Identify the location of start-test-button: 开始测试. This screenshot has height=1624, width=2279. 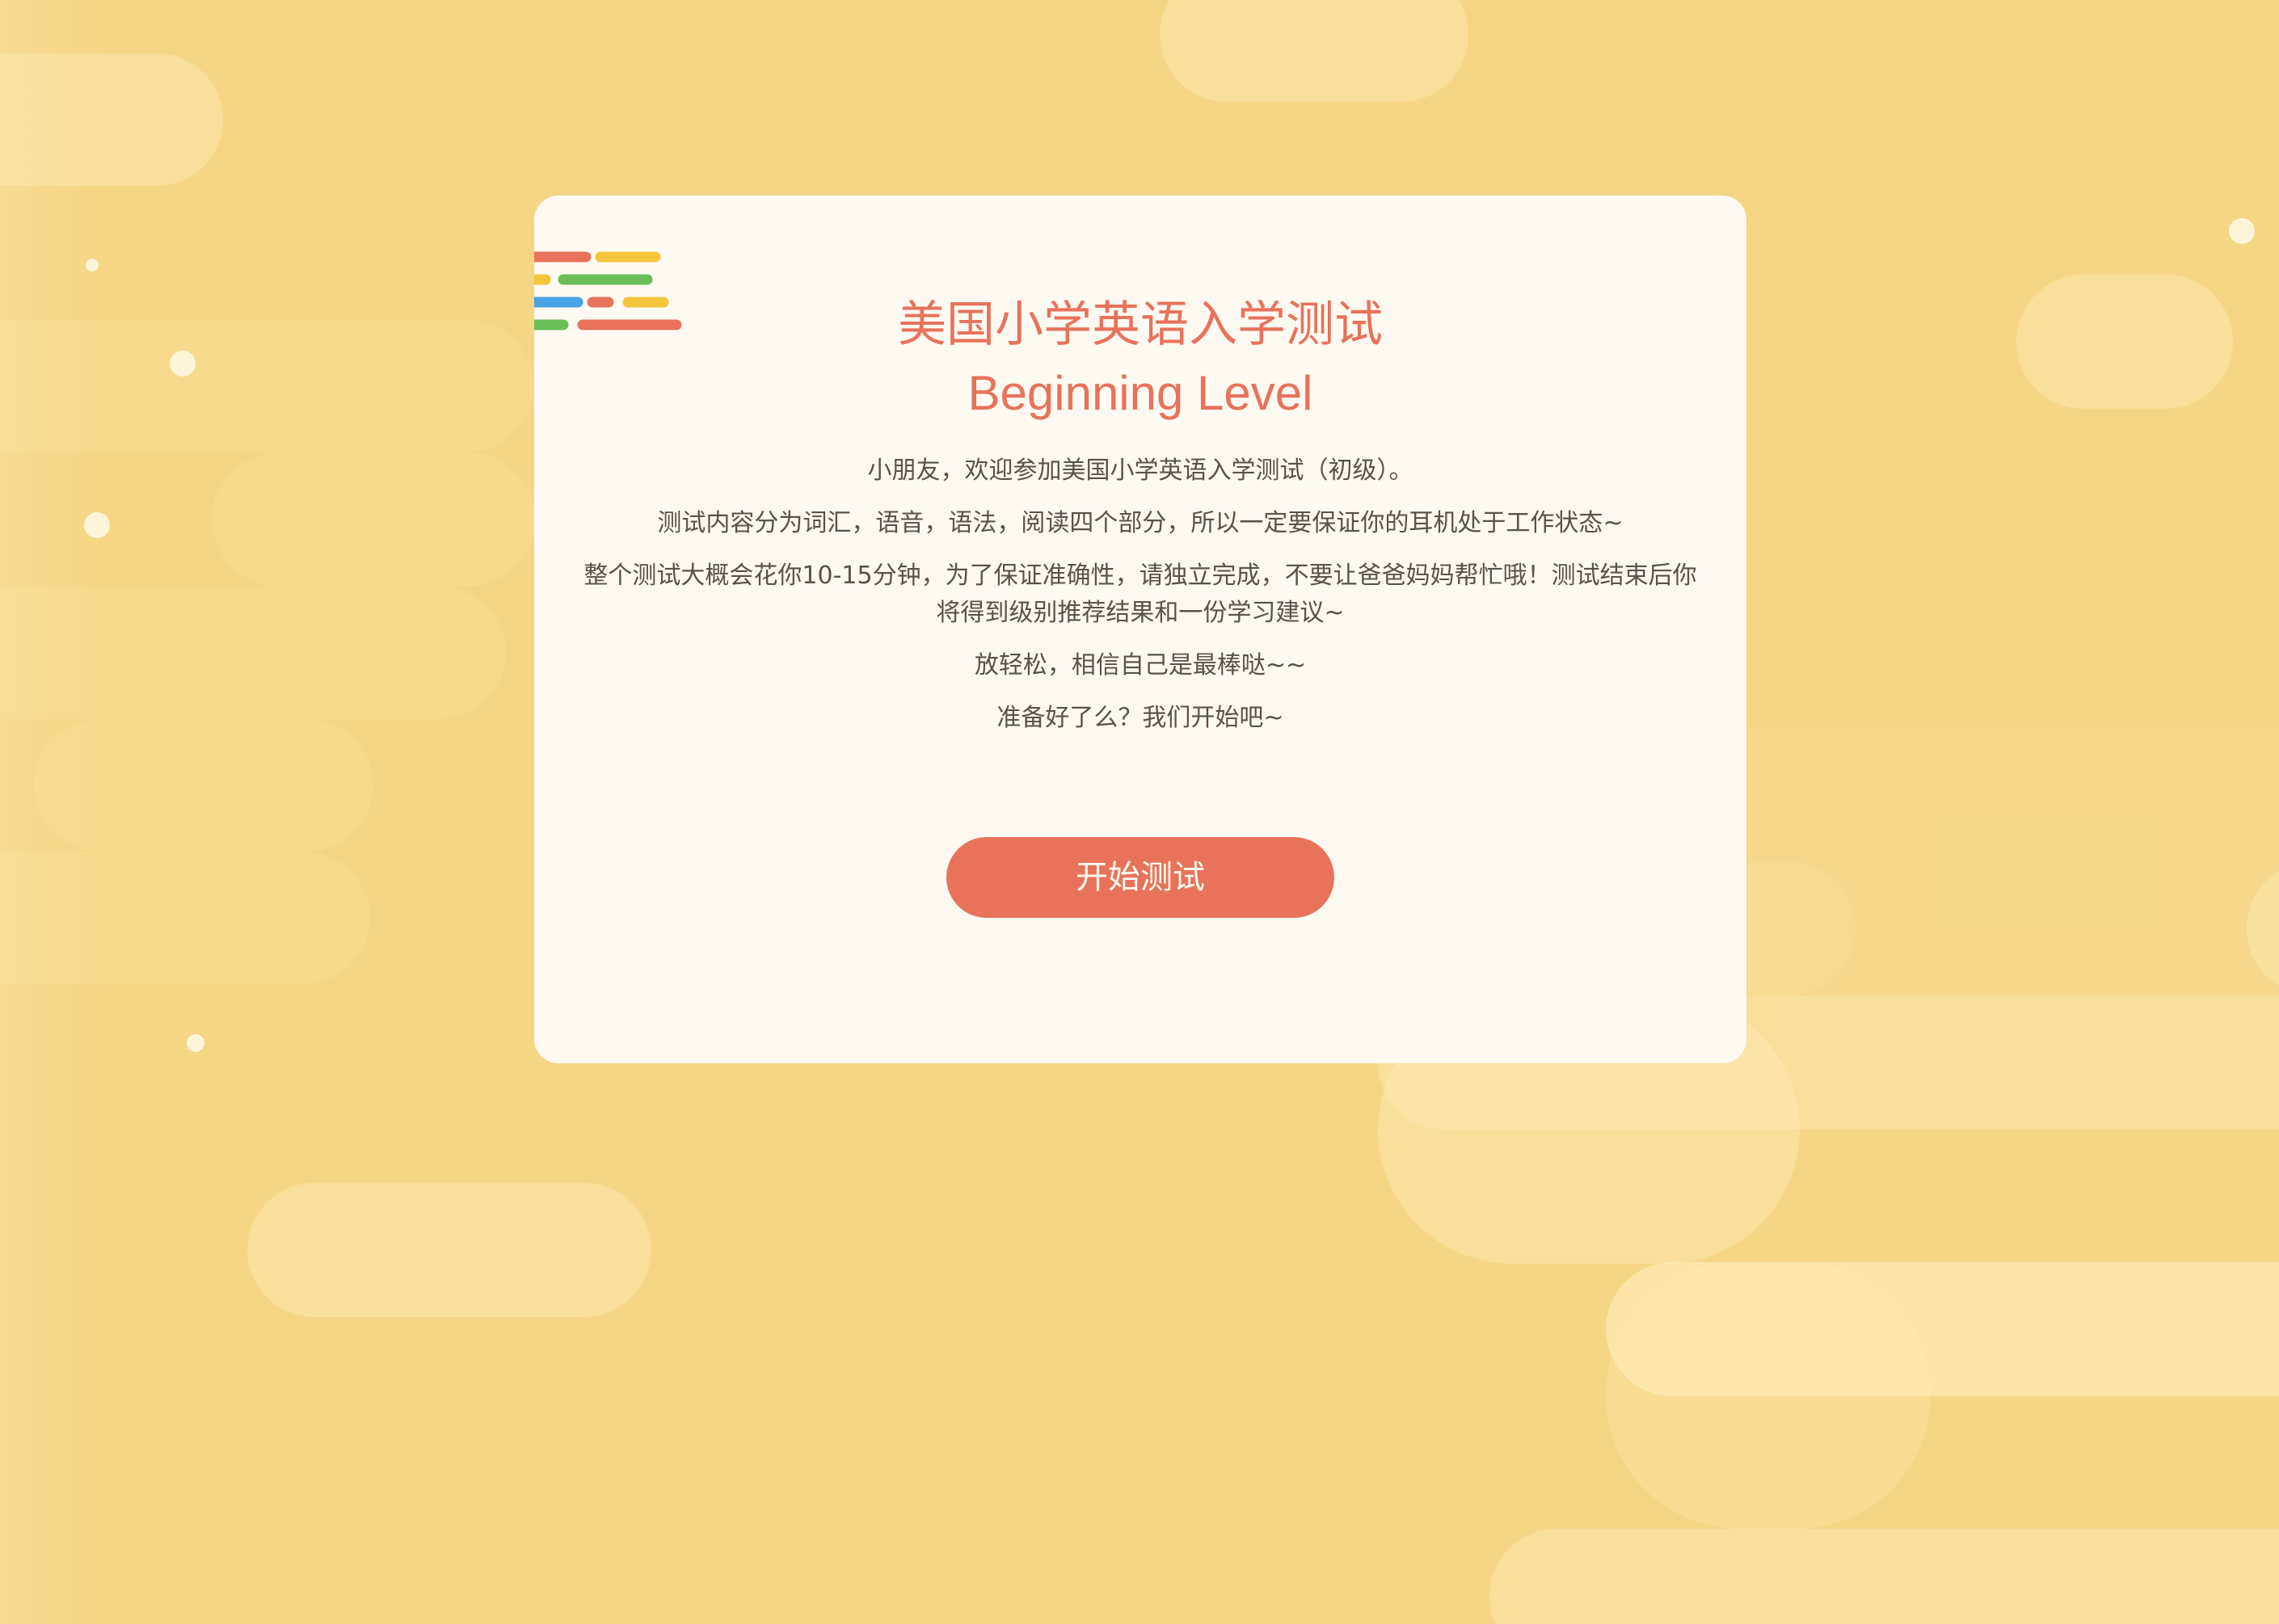
(1140, 877).